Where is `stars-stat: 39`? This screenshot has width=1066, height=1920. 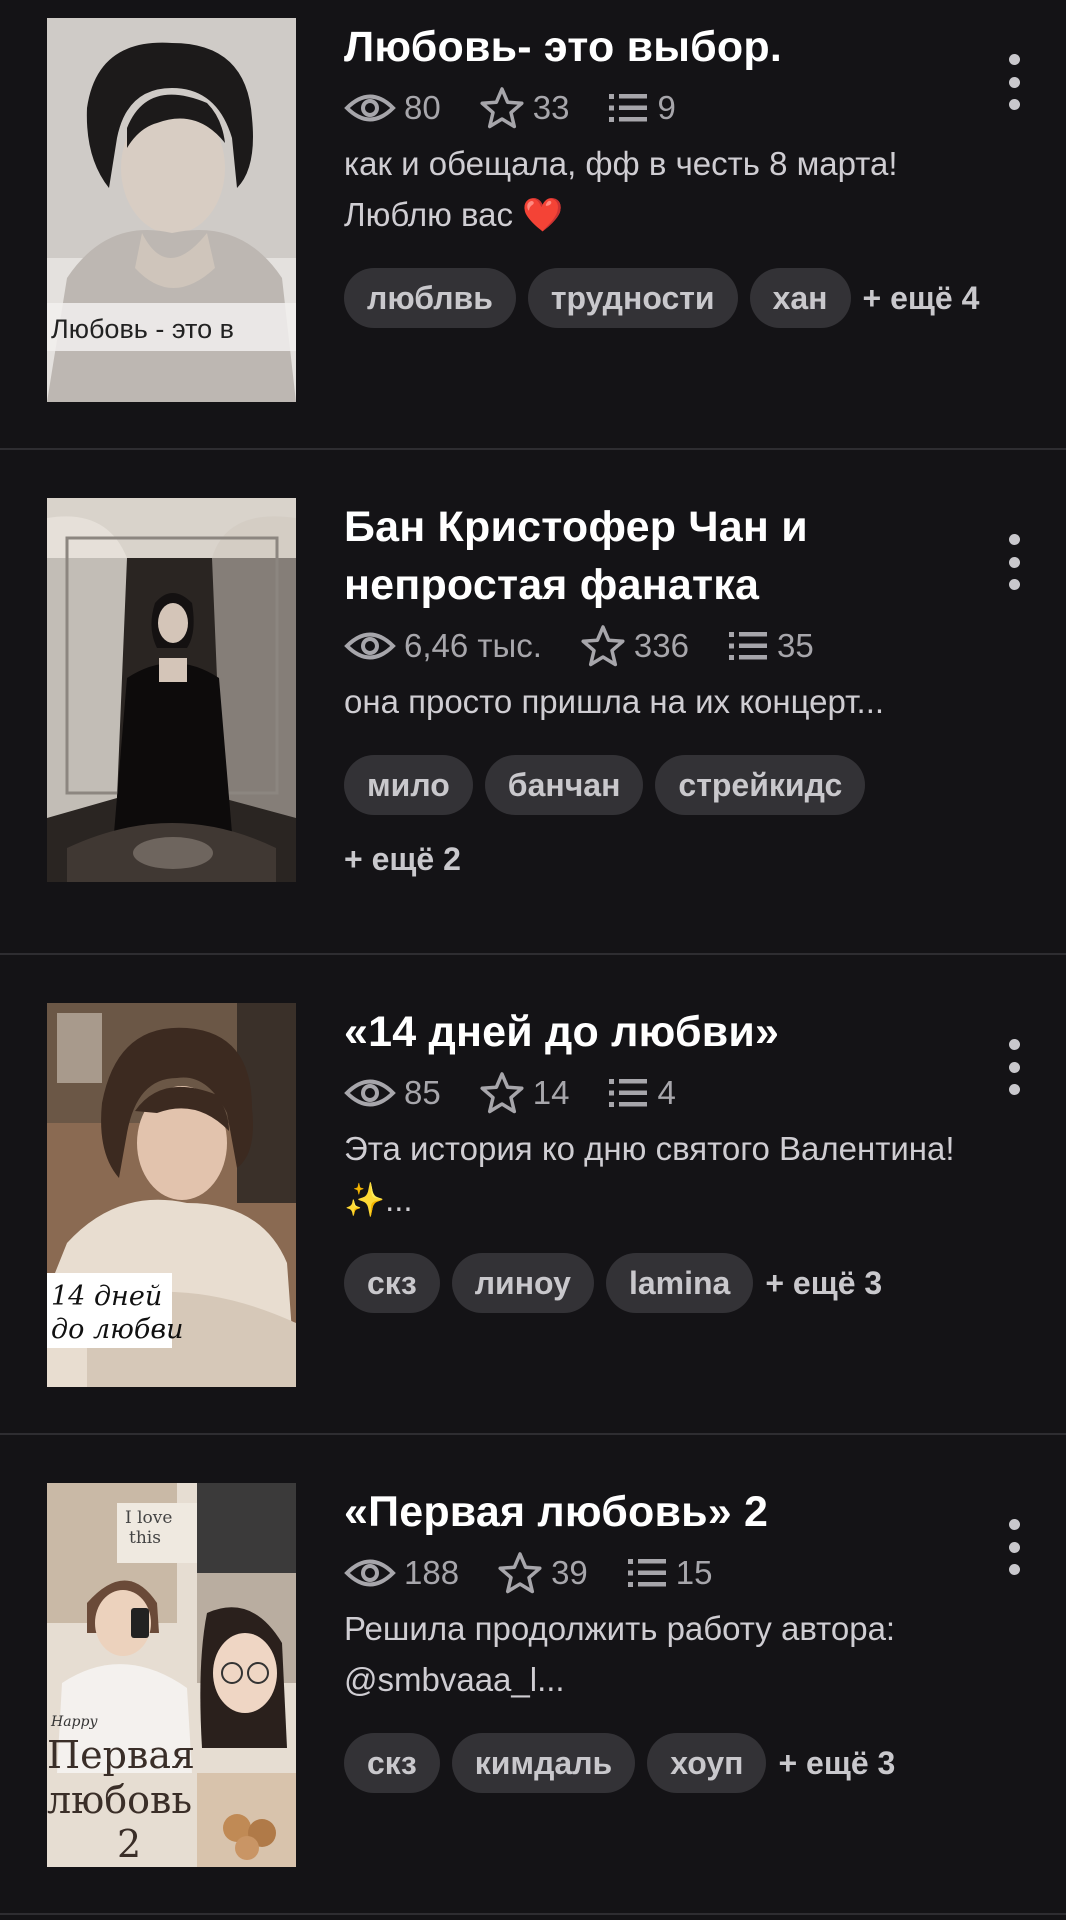 stars-stat: 39 is located at coordinates (542, 1573).